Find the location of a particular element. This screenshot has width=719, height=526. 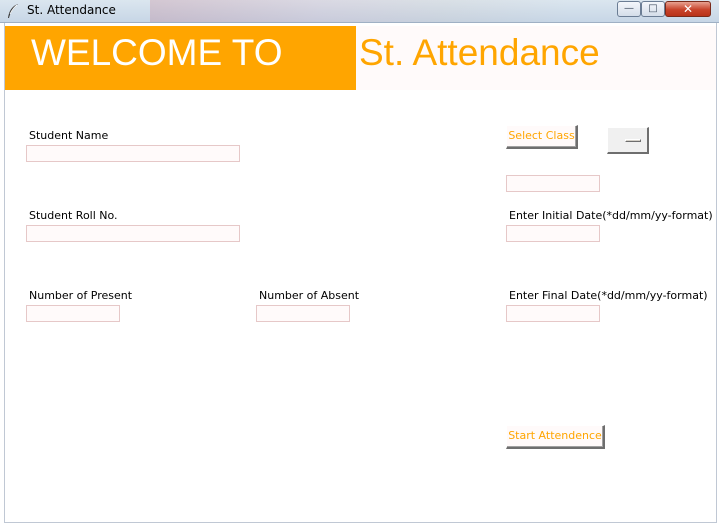

initial-date-label: Enter Initial Date(*dd/mm/yy-format) is located at coordinates (611, 215).